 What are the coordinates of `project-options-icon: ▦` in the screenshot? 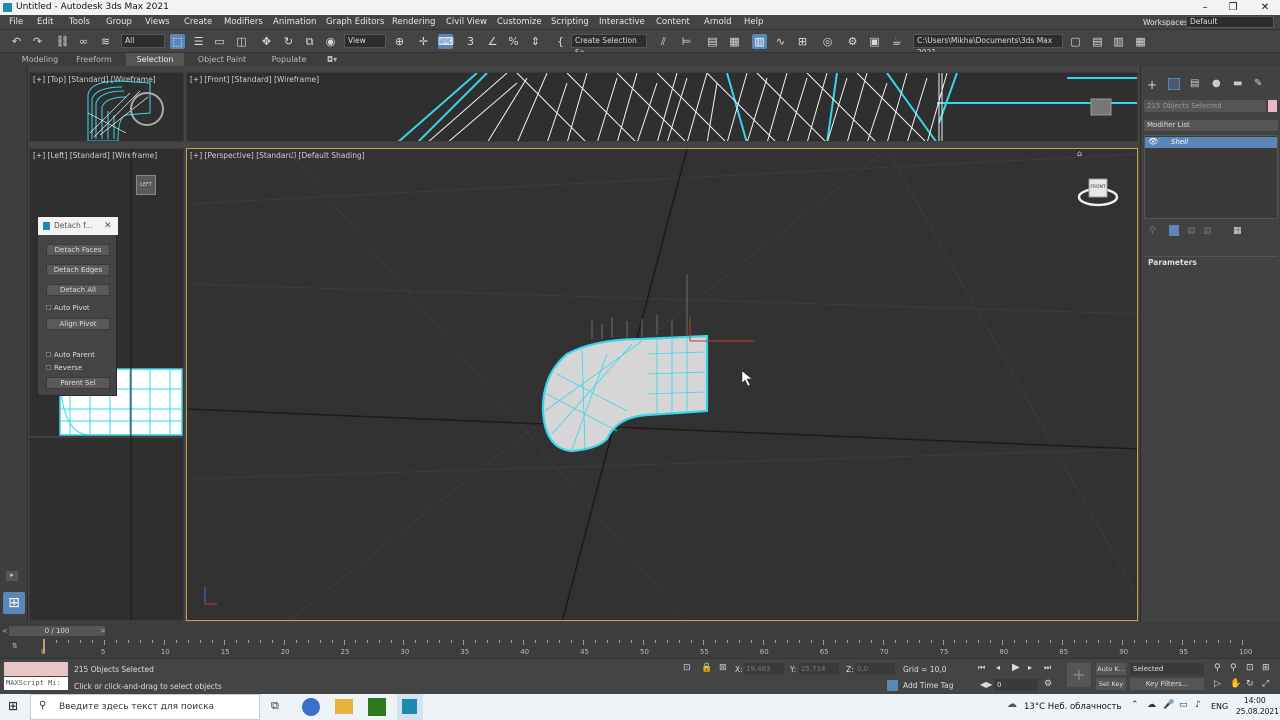 It's located at (1140, 41).